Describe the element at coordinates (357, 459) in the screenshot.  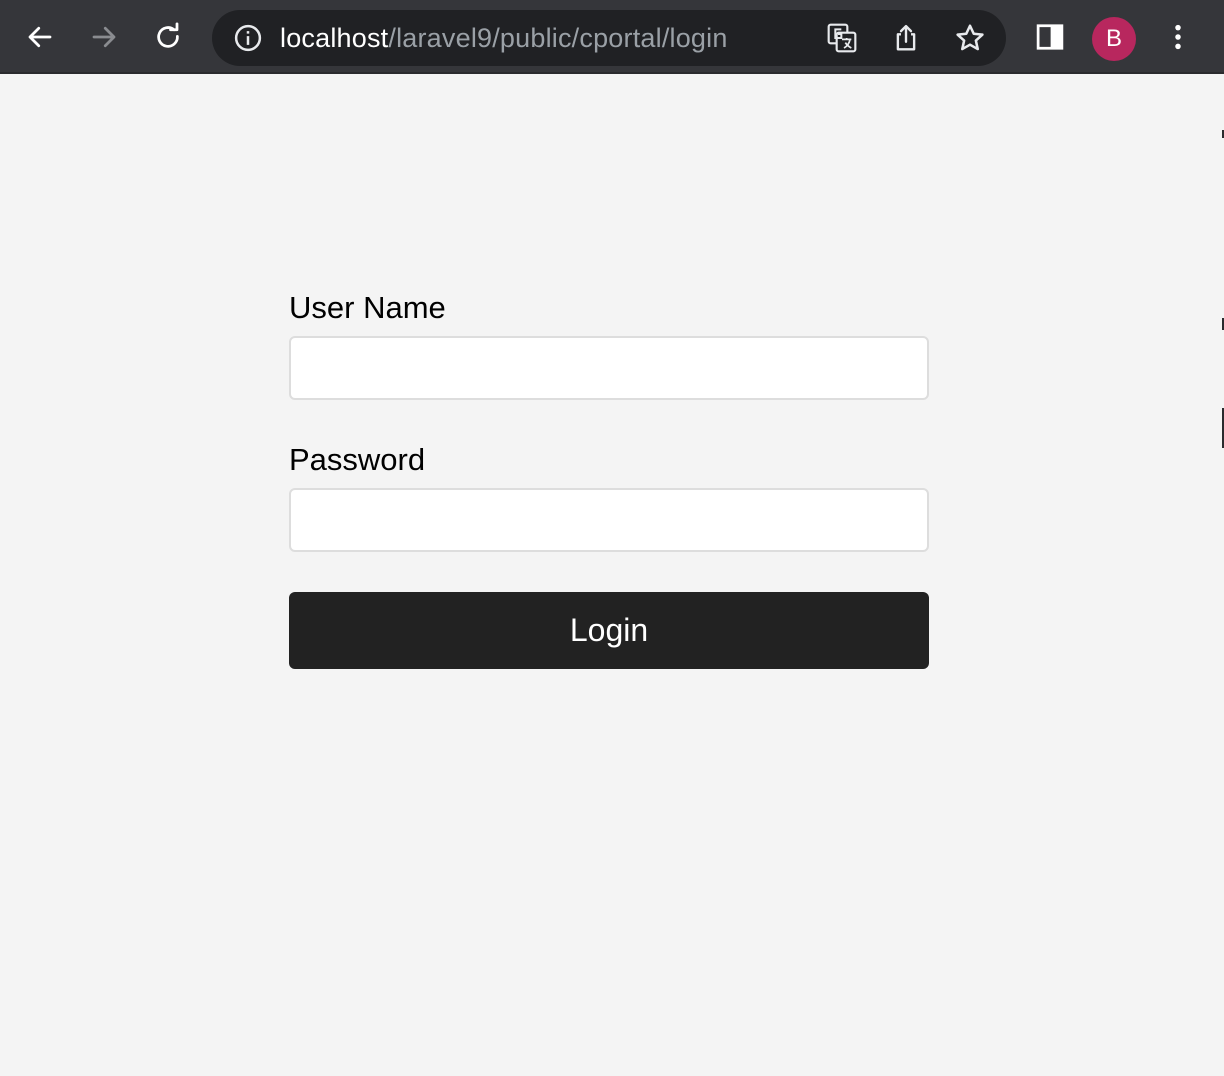
I see `password-label: Password` at that location.